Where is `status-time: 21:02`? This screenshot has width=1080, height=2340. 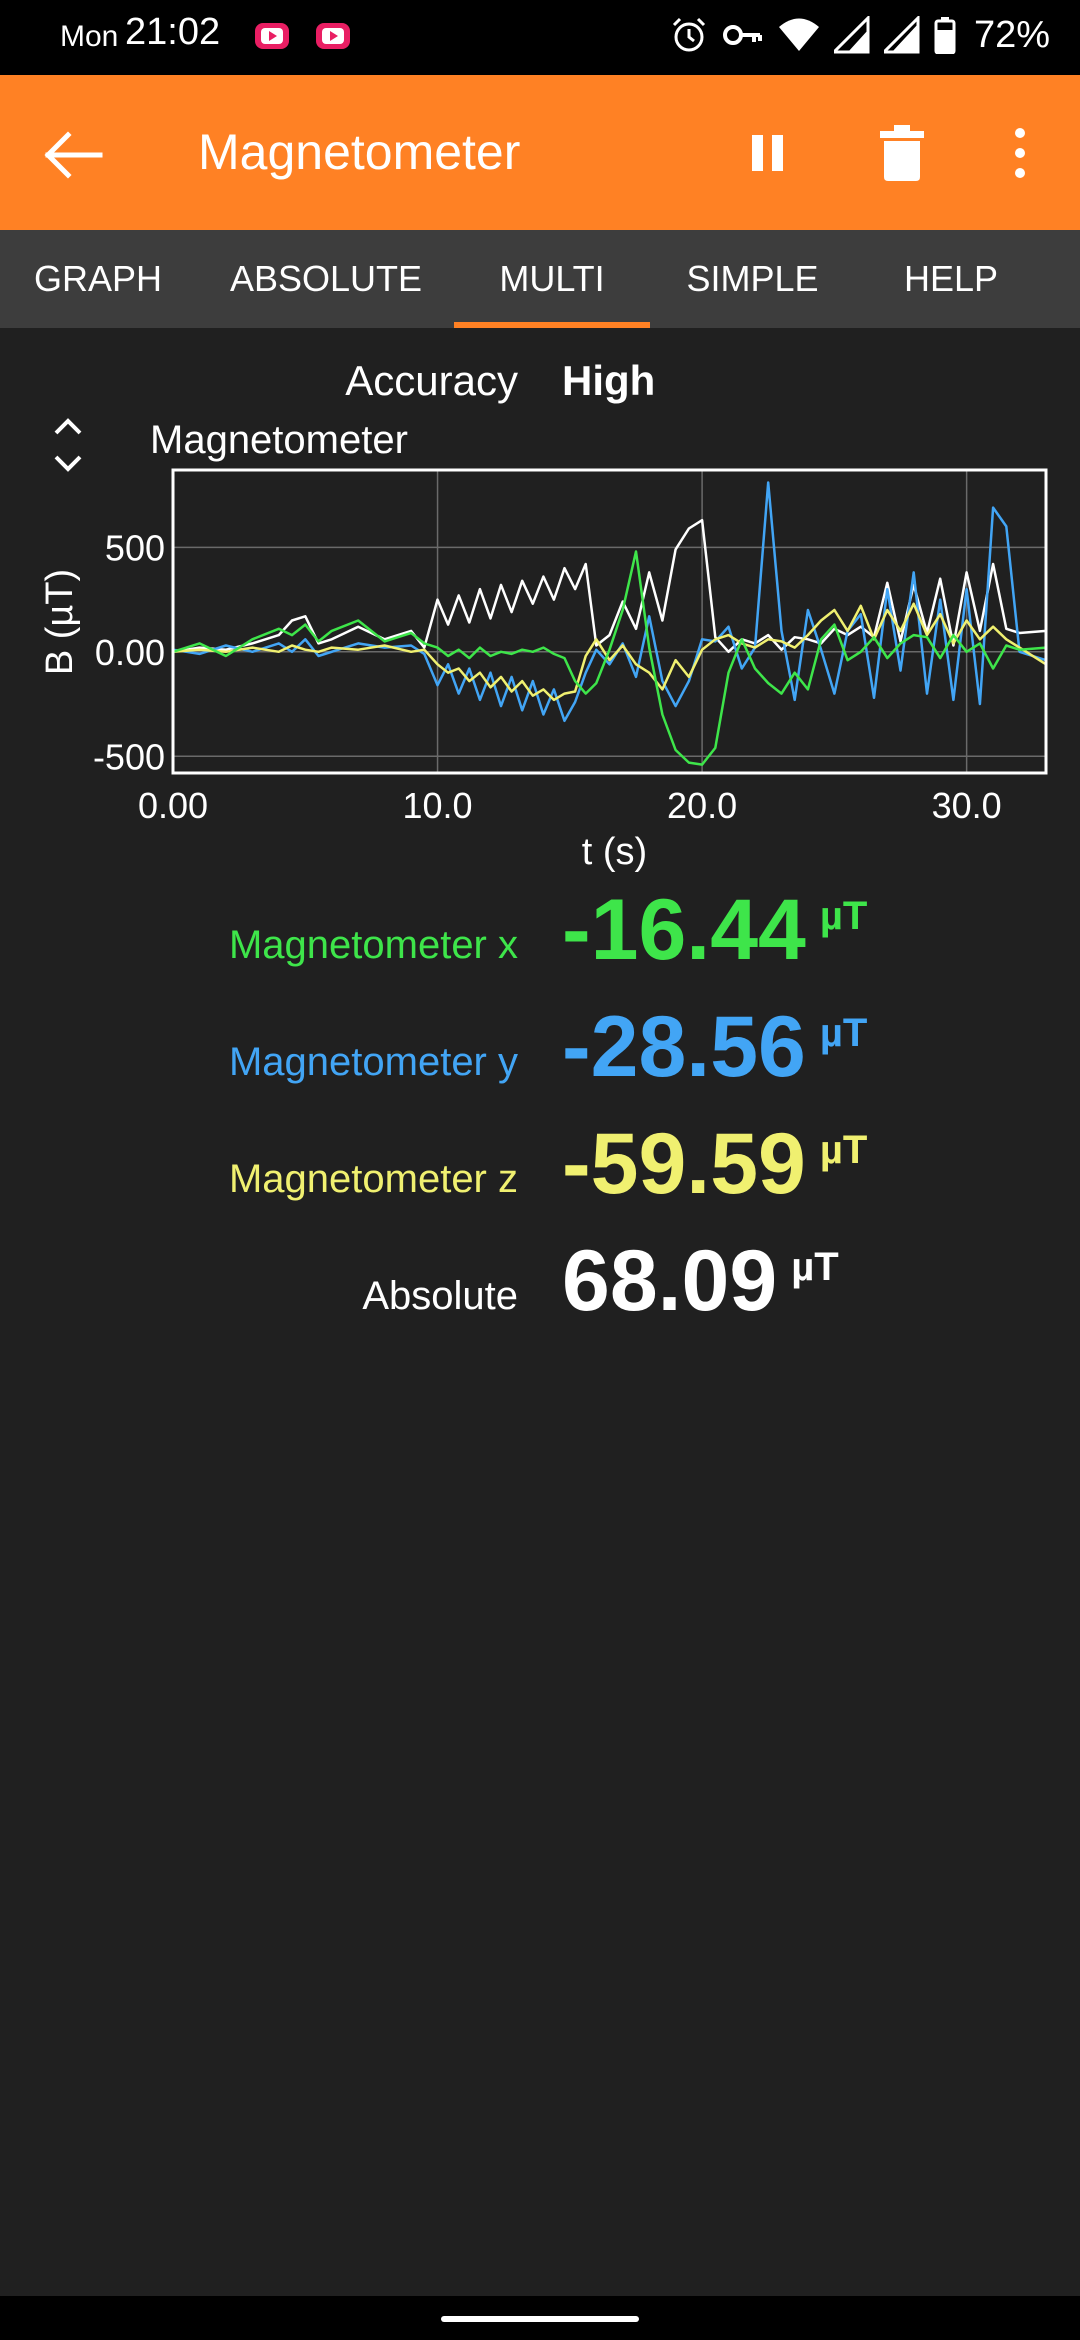 status-time: 21:02 is located at coordinates (173, 32).